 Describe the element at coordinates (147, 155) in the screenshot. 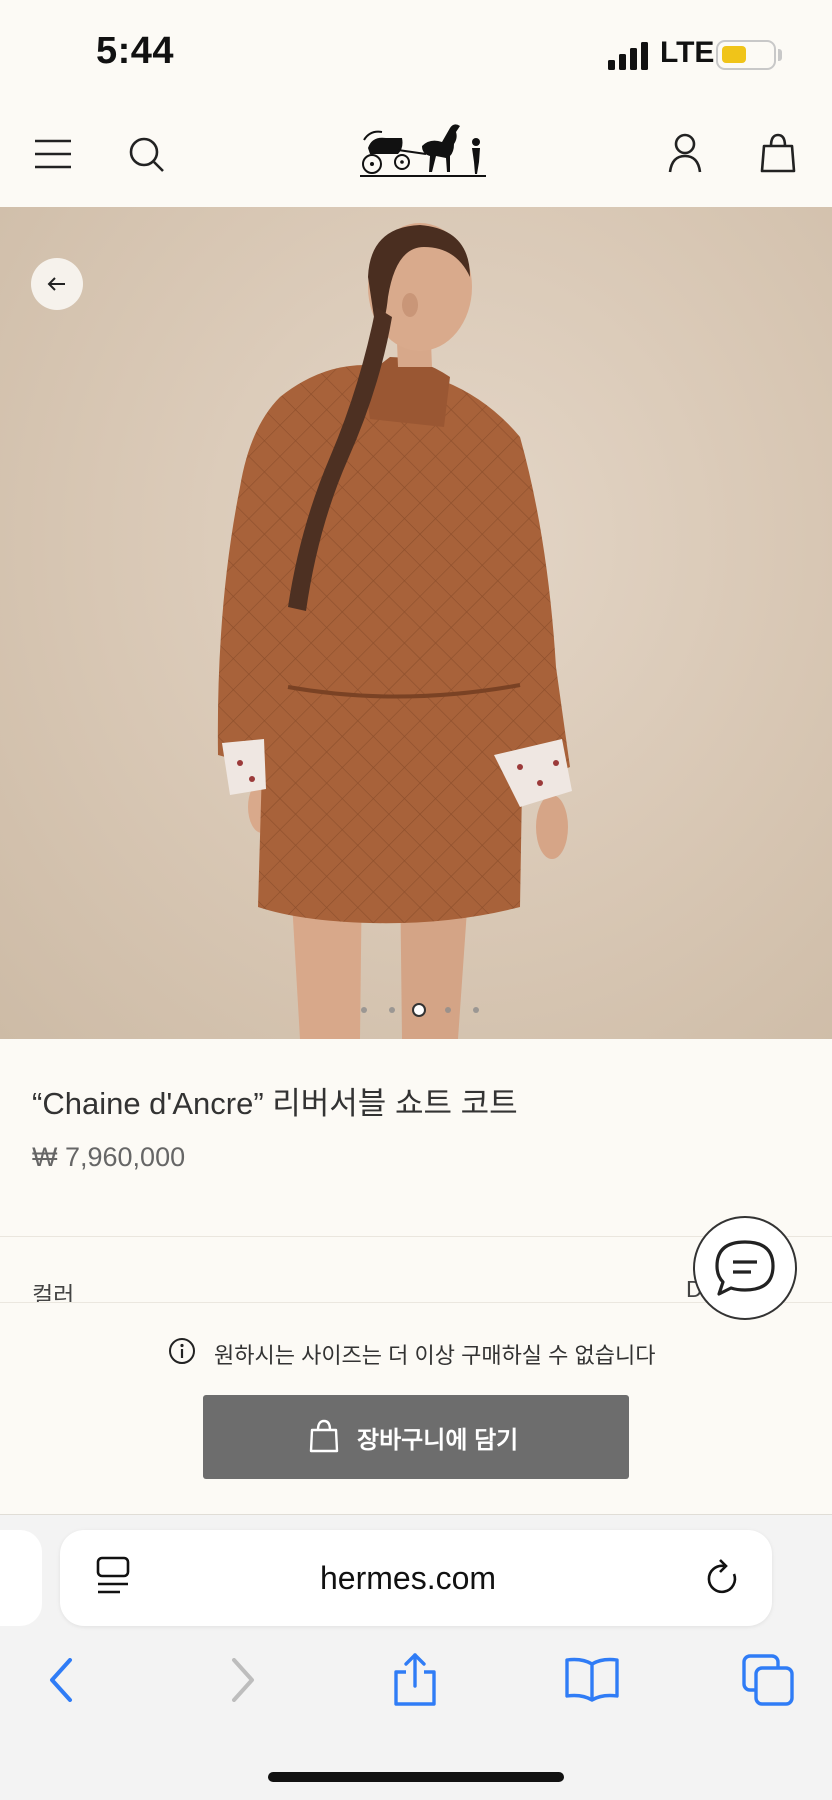

I see `search-icon` at that location.